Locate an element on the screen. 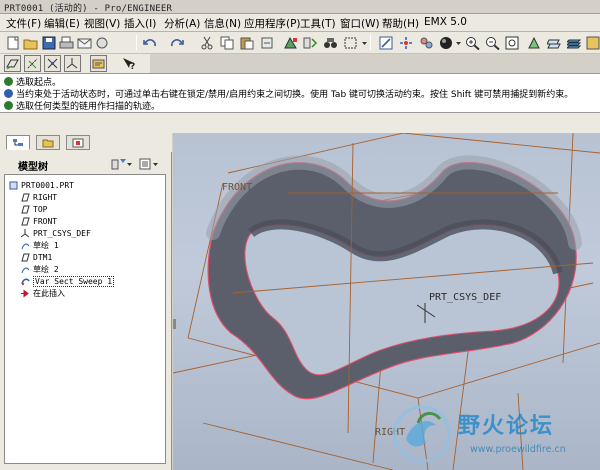 The height and width of the screenshot is (470, 600). message-text: 选取任何类型的链用作扫描的轨迹。 is located at coordinates (88, 106).